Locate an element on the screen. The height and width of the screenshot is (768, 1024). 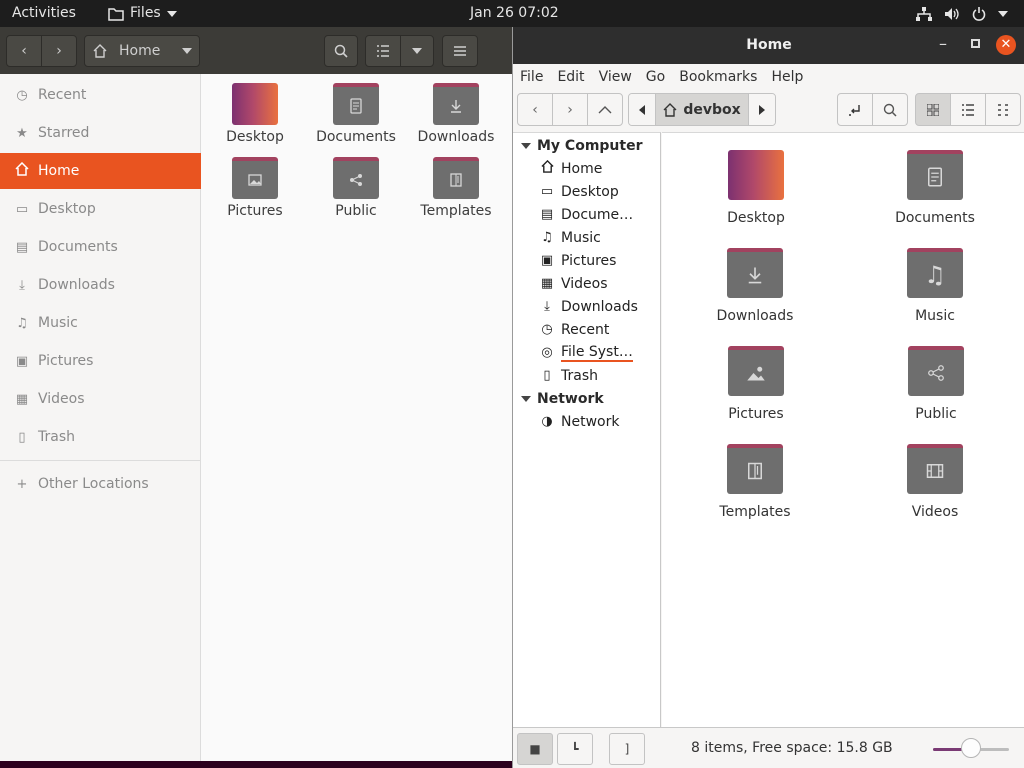
minimize-button: – is located at coordinates (943, 44).